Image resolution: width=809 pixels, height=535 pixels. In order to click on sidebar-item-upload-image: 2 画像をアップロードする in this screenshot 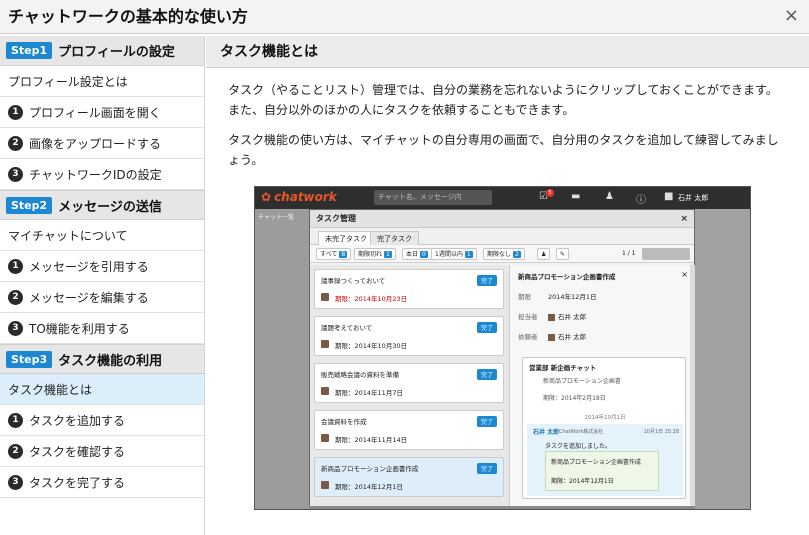, I will do `click(102, 143)`.